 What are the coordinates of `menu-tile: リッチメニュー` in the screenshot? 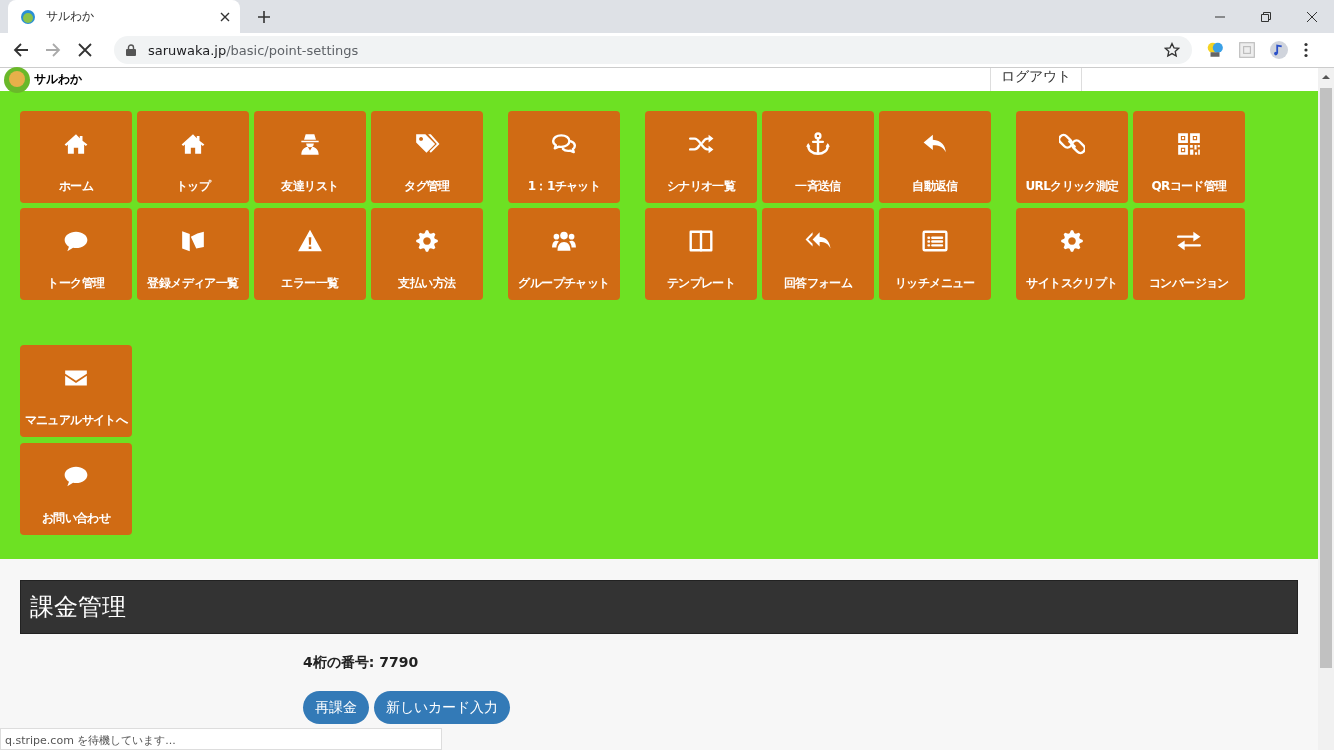 It's located at (935, 254).